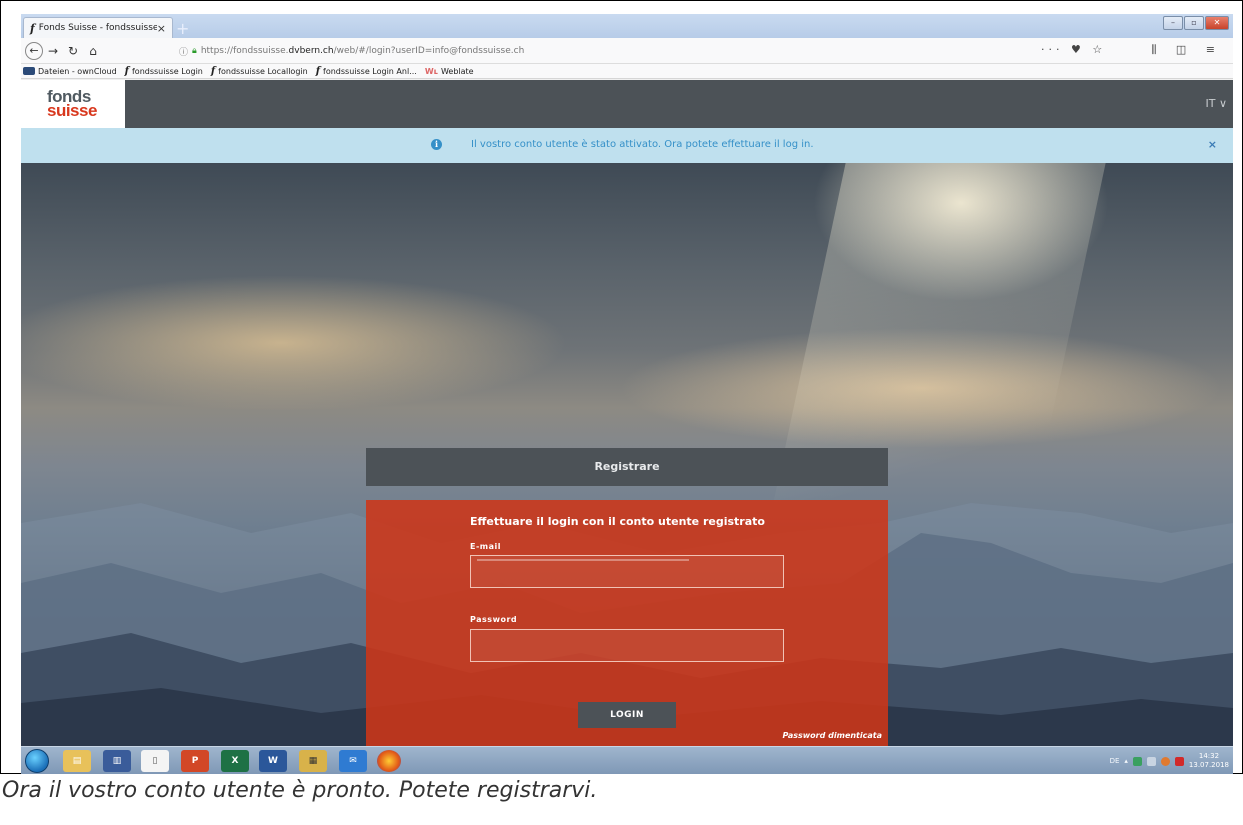  Describe the element at coordinates (1179, 761) in the screenshot. I see `security-tray-icon` at that location.